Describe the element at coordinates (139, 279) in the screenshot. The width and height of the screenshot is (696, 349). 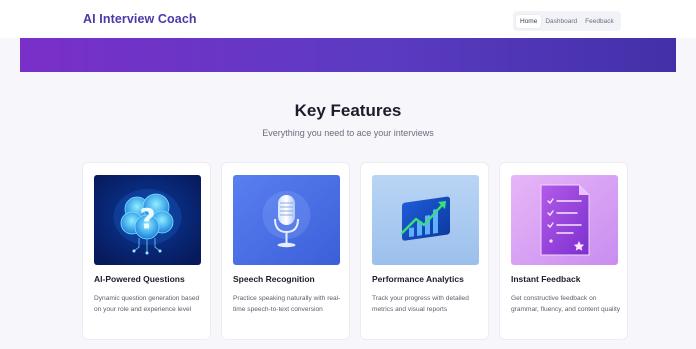
I see `feature-card-title: AI-Powered Questions` at that location.